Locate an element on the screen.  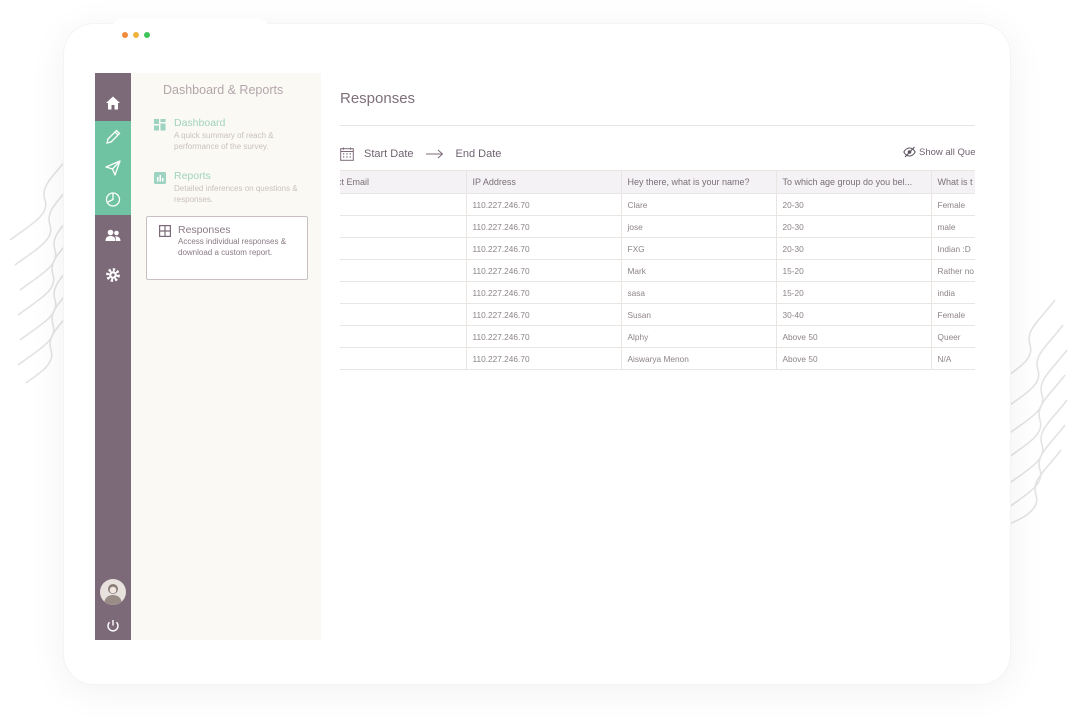
table-row: 110.227.246.70 FXG 20-30 Indian :D is located at coordinates (657, 248).